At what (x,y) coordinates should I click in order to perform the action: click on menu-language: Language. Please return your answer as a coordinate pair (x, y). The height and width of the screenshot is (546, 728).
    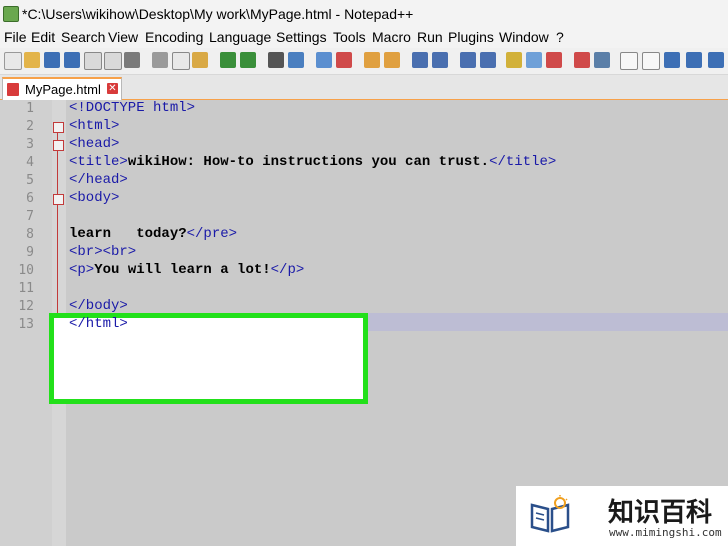
    Looking at the image, I should click on (240, 37).